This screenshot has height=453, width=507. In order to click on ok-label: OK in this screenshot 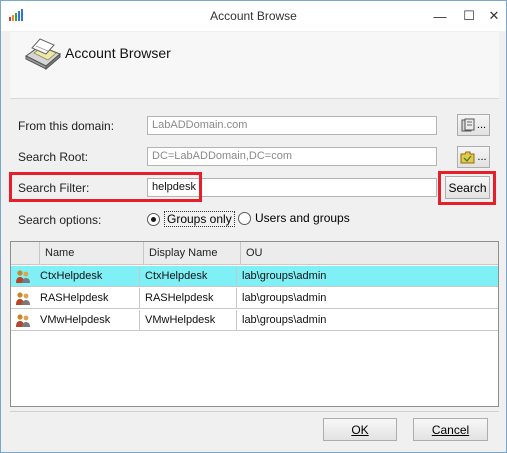, I will do `click(360, 429)`.